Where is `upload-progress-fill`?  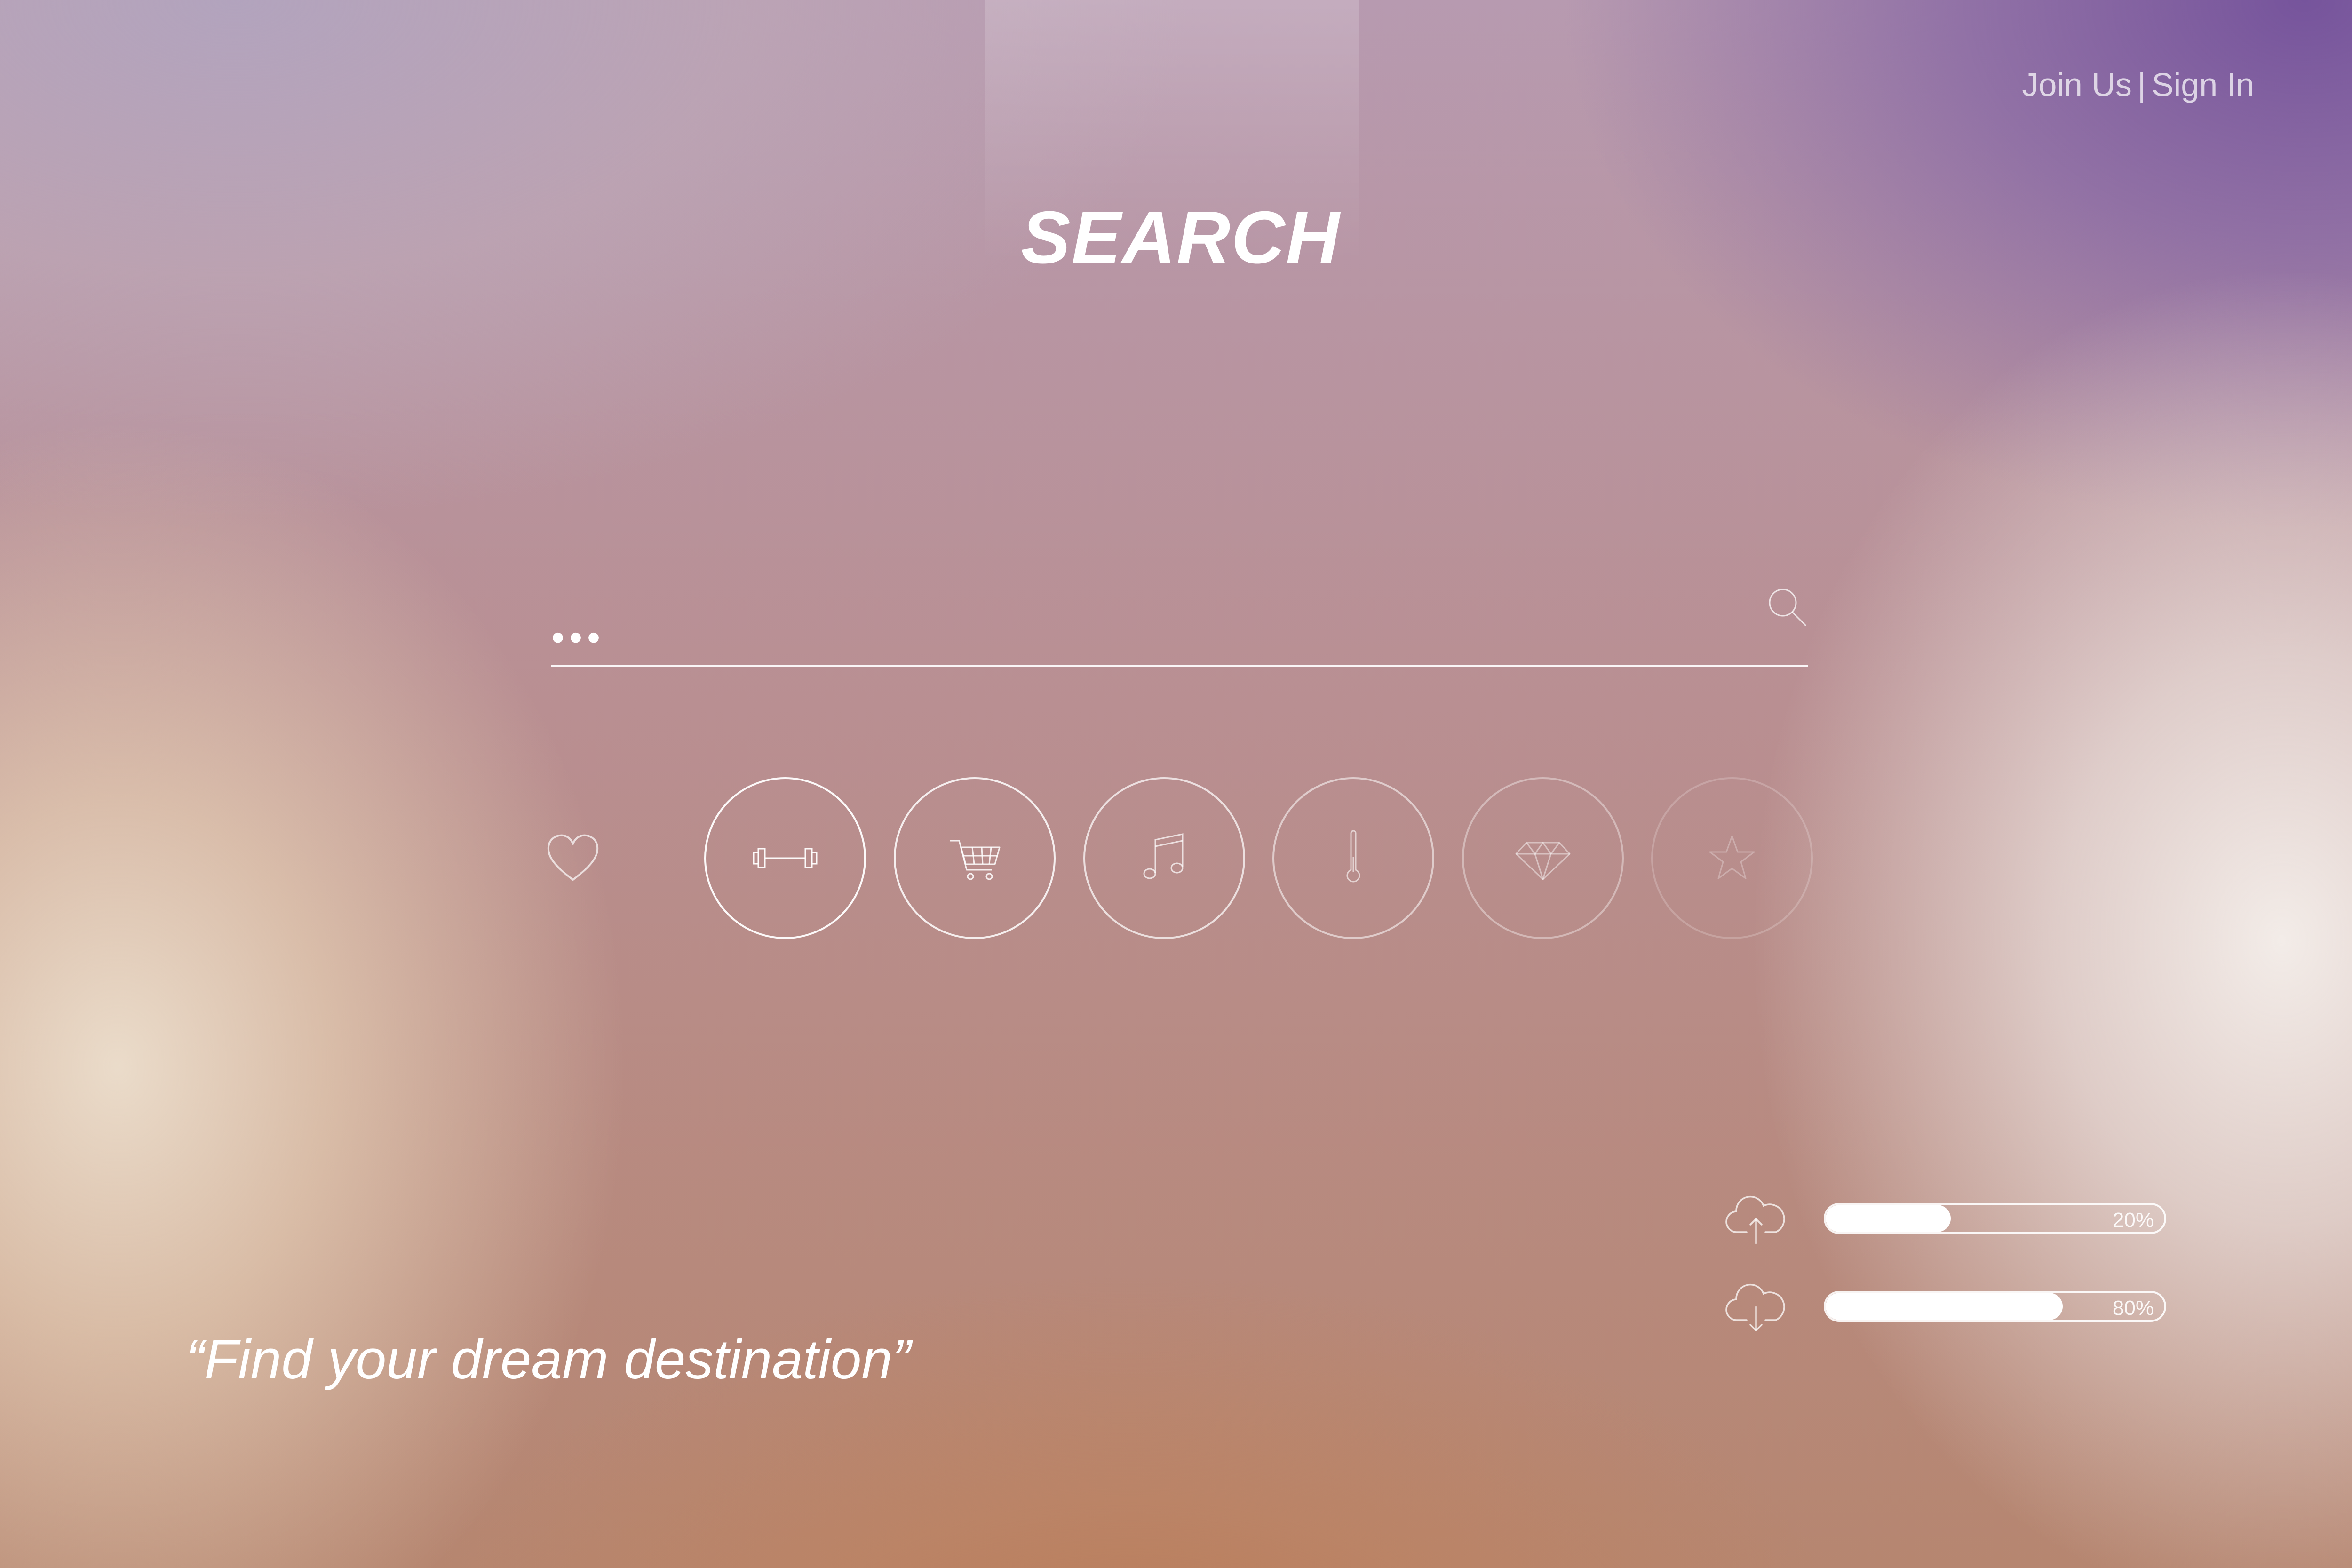 upload-progress-fill is located at coordinates (1888, 1218).